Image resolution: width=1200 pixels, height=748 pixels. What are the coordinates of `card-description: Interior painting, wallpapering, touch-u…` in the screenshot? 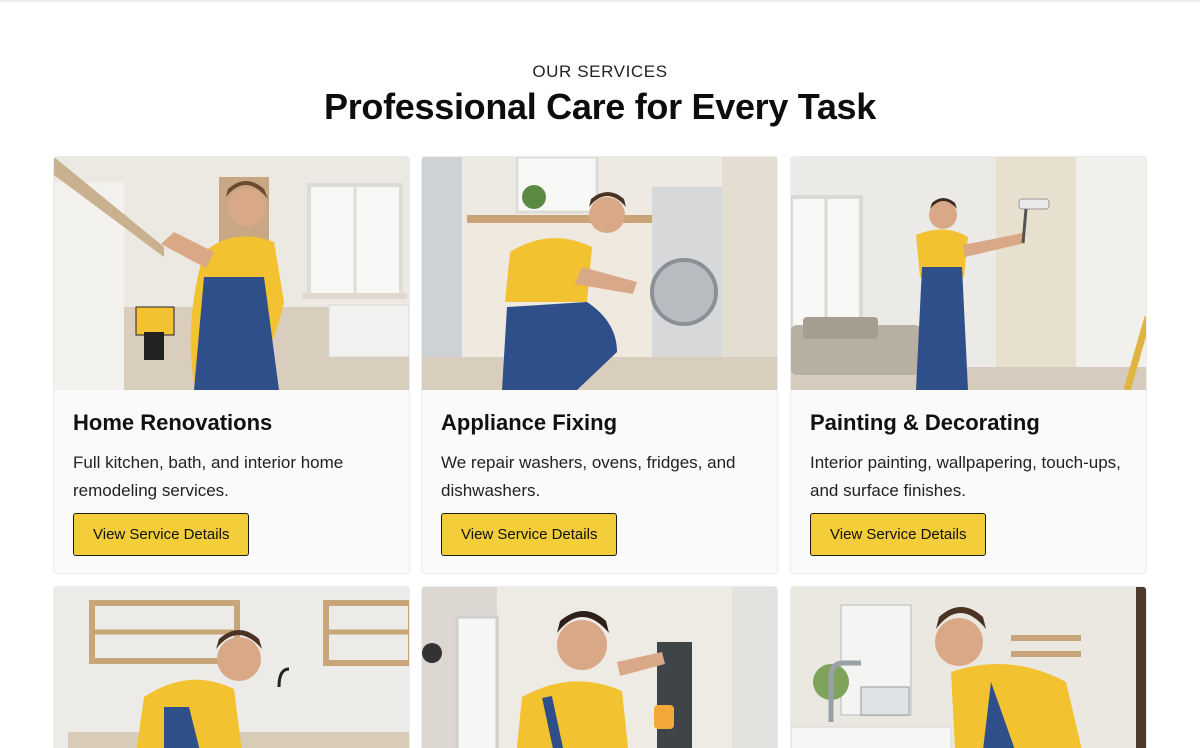 It's located at (965, 476).